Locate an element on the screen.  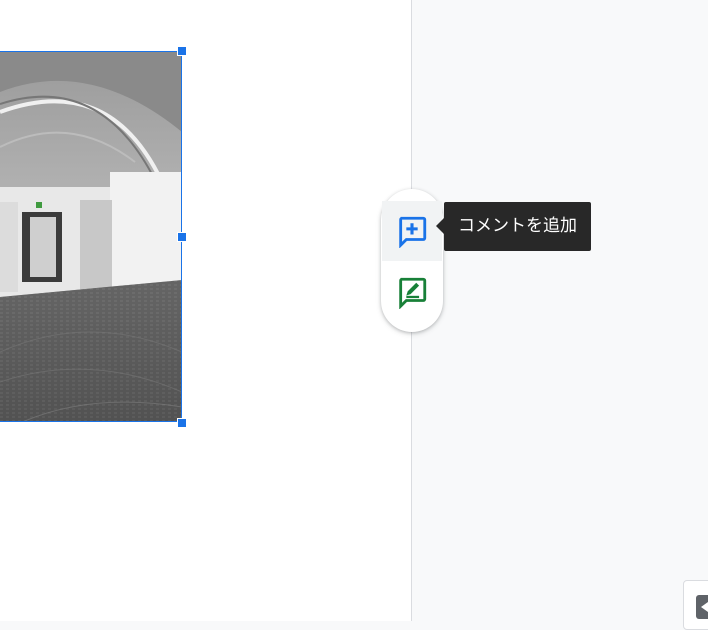
suggest-edits-icon is located at coordinates (413, 293).